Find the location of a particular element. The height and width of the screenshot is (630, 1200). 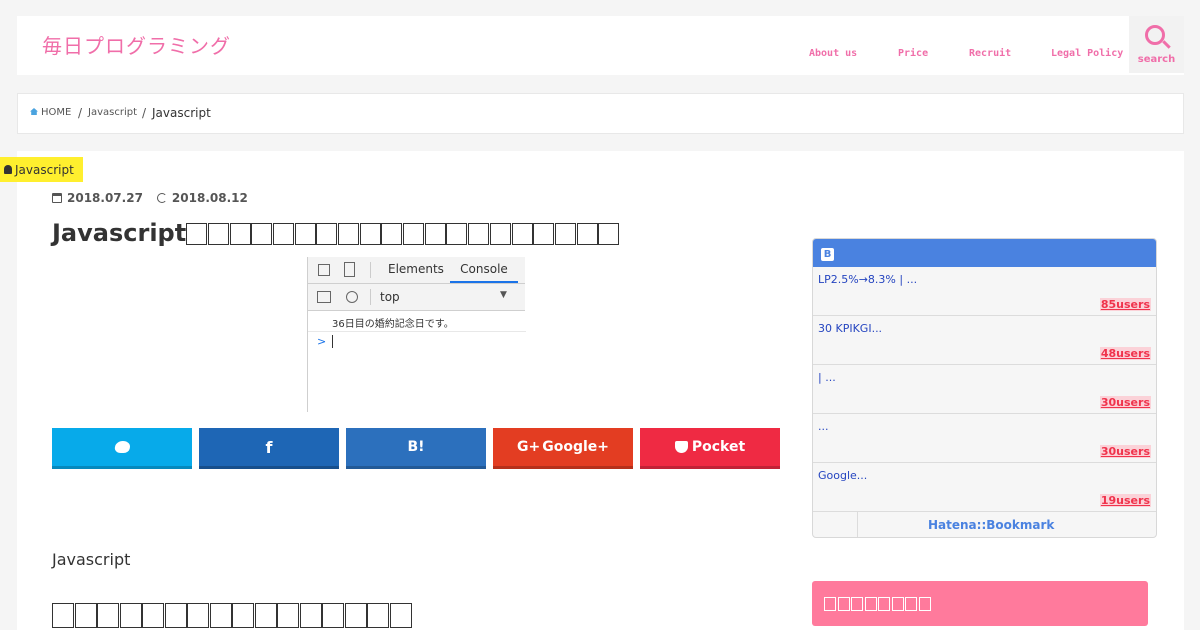

context-select: top is located at coordinates (390, 297).